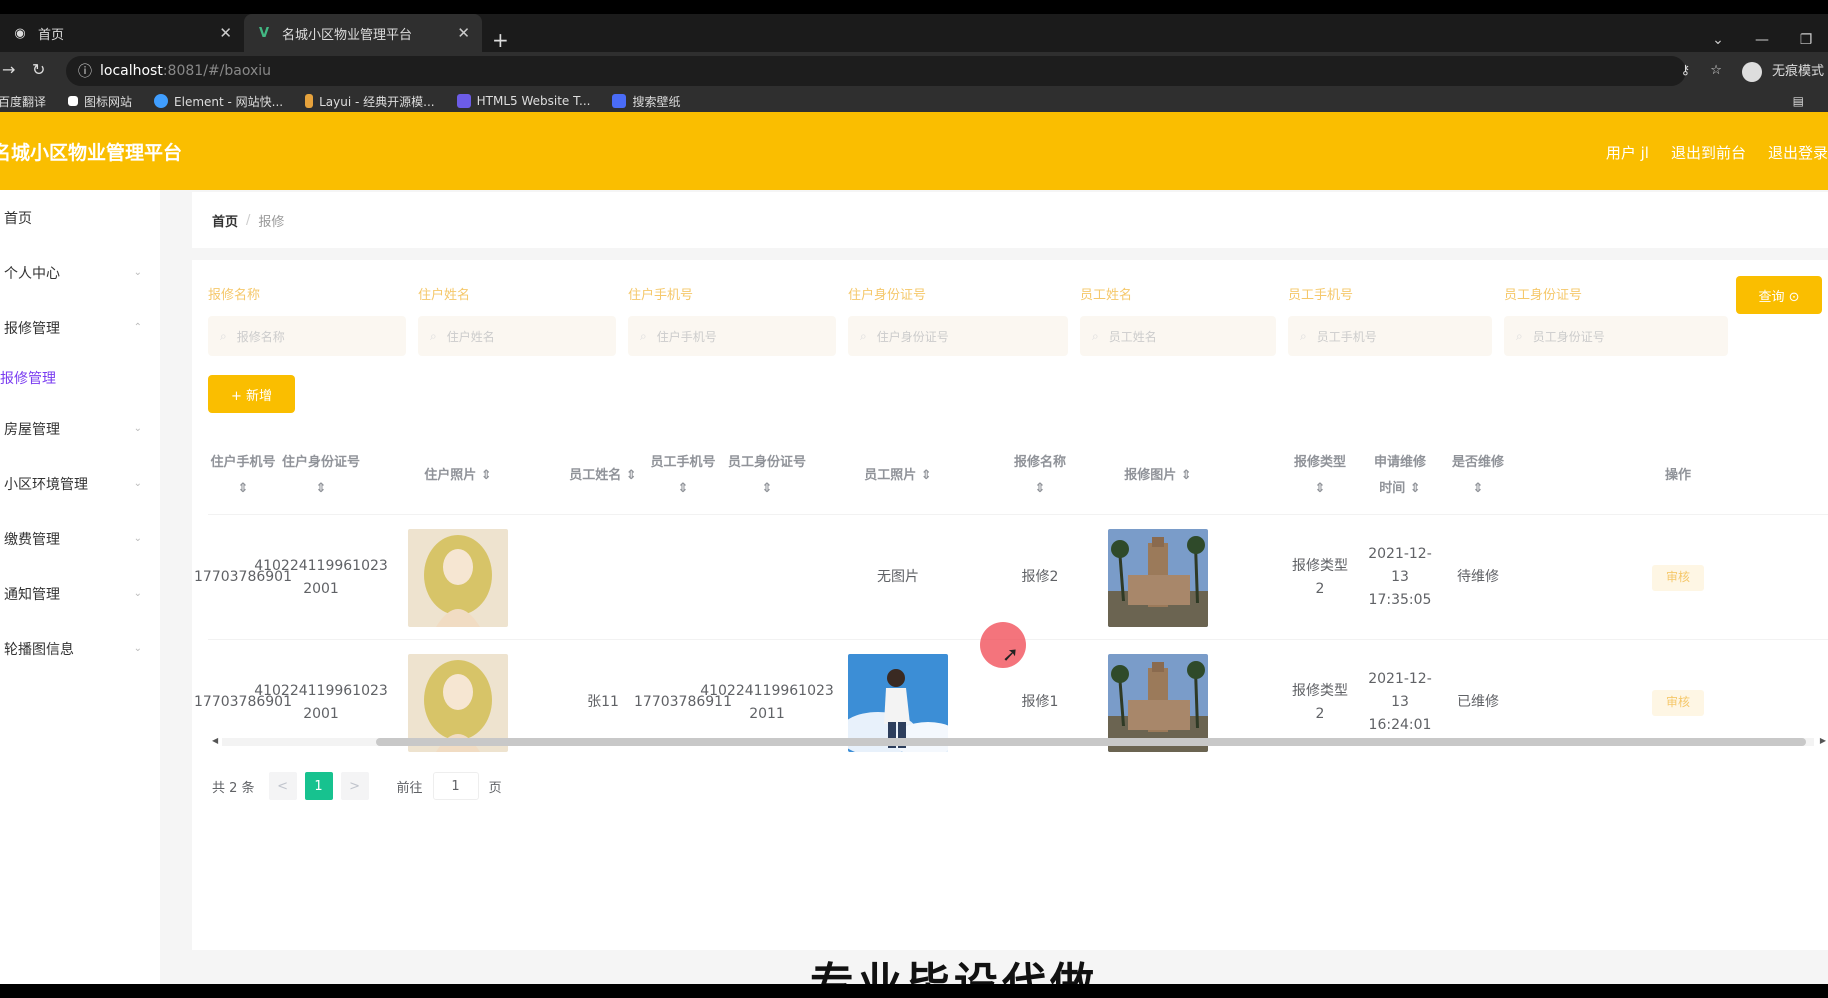  I want to click on restore-icon: ❐, so click(1806, 40).